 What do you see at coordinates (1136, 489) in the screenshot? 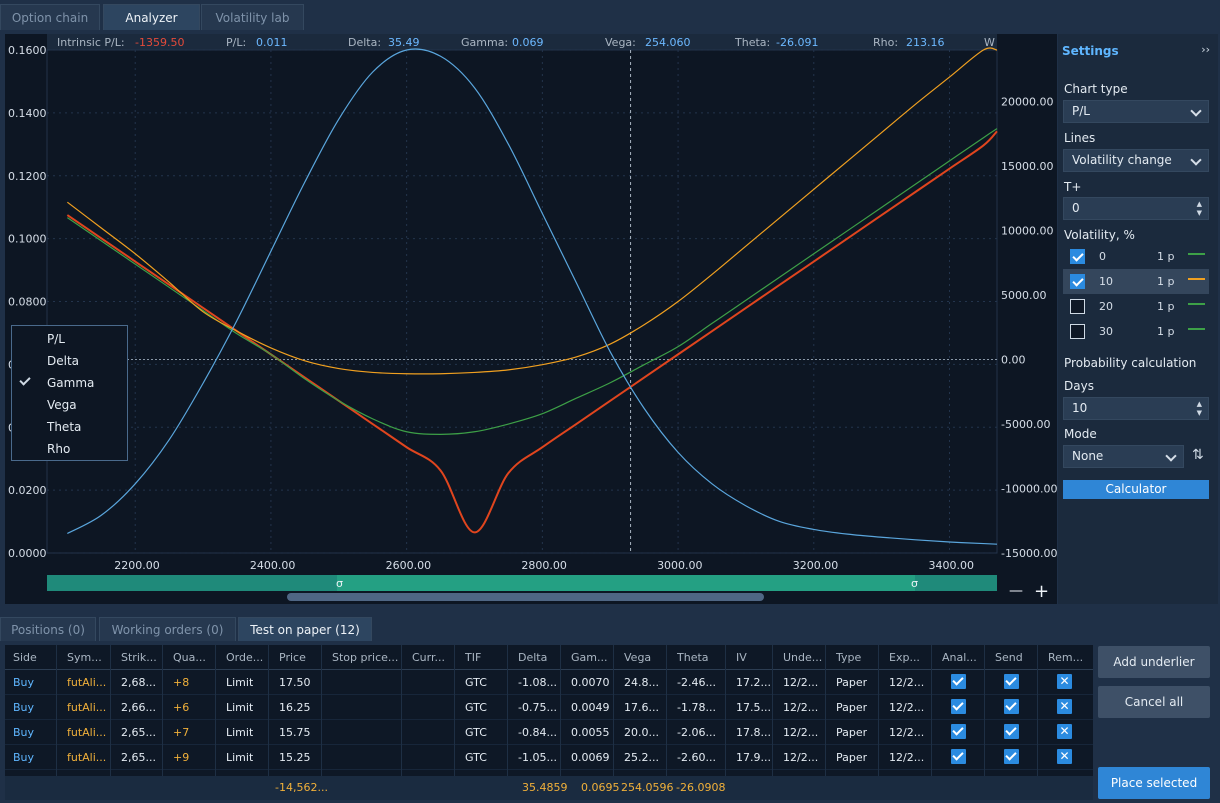
I see `calculator-button: Calculator` at bounding box center [1136, 489].